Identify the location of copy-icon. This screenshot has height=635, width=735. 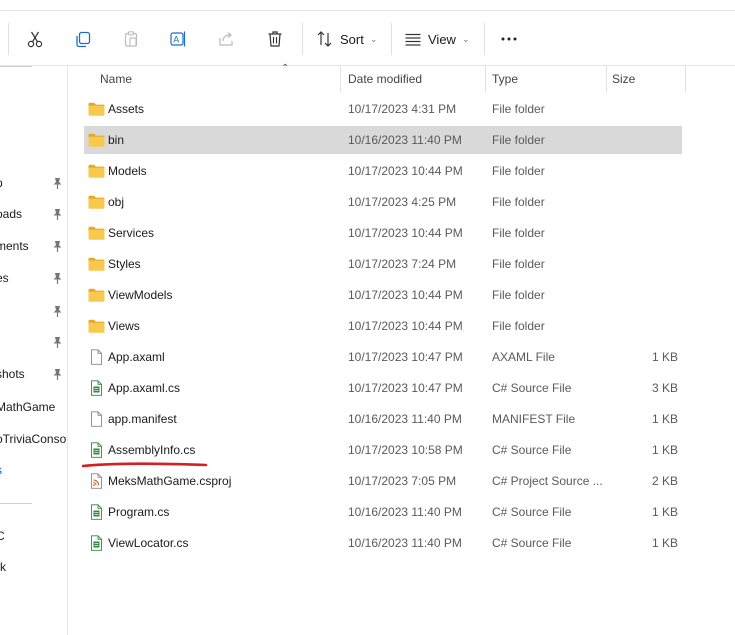
(83, 39).